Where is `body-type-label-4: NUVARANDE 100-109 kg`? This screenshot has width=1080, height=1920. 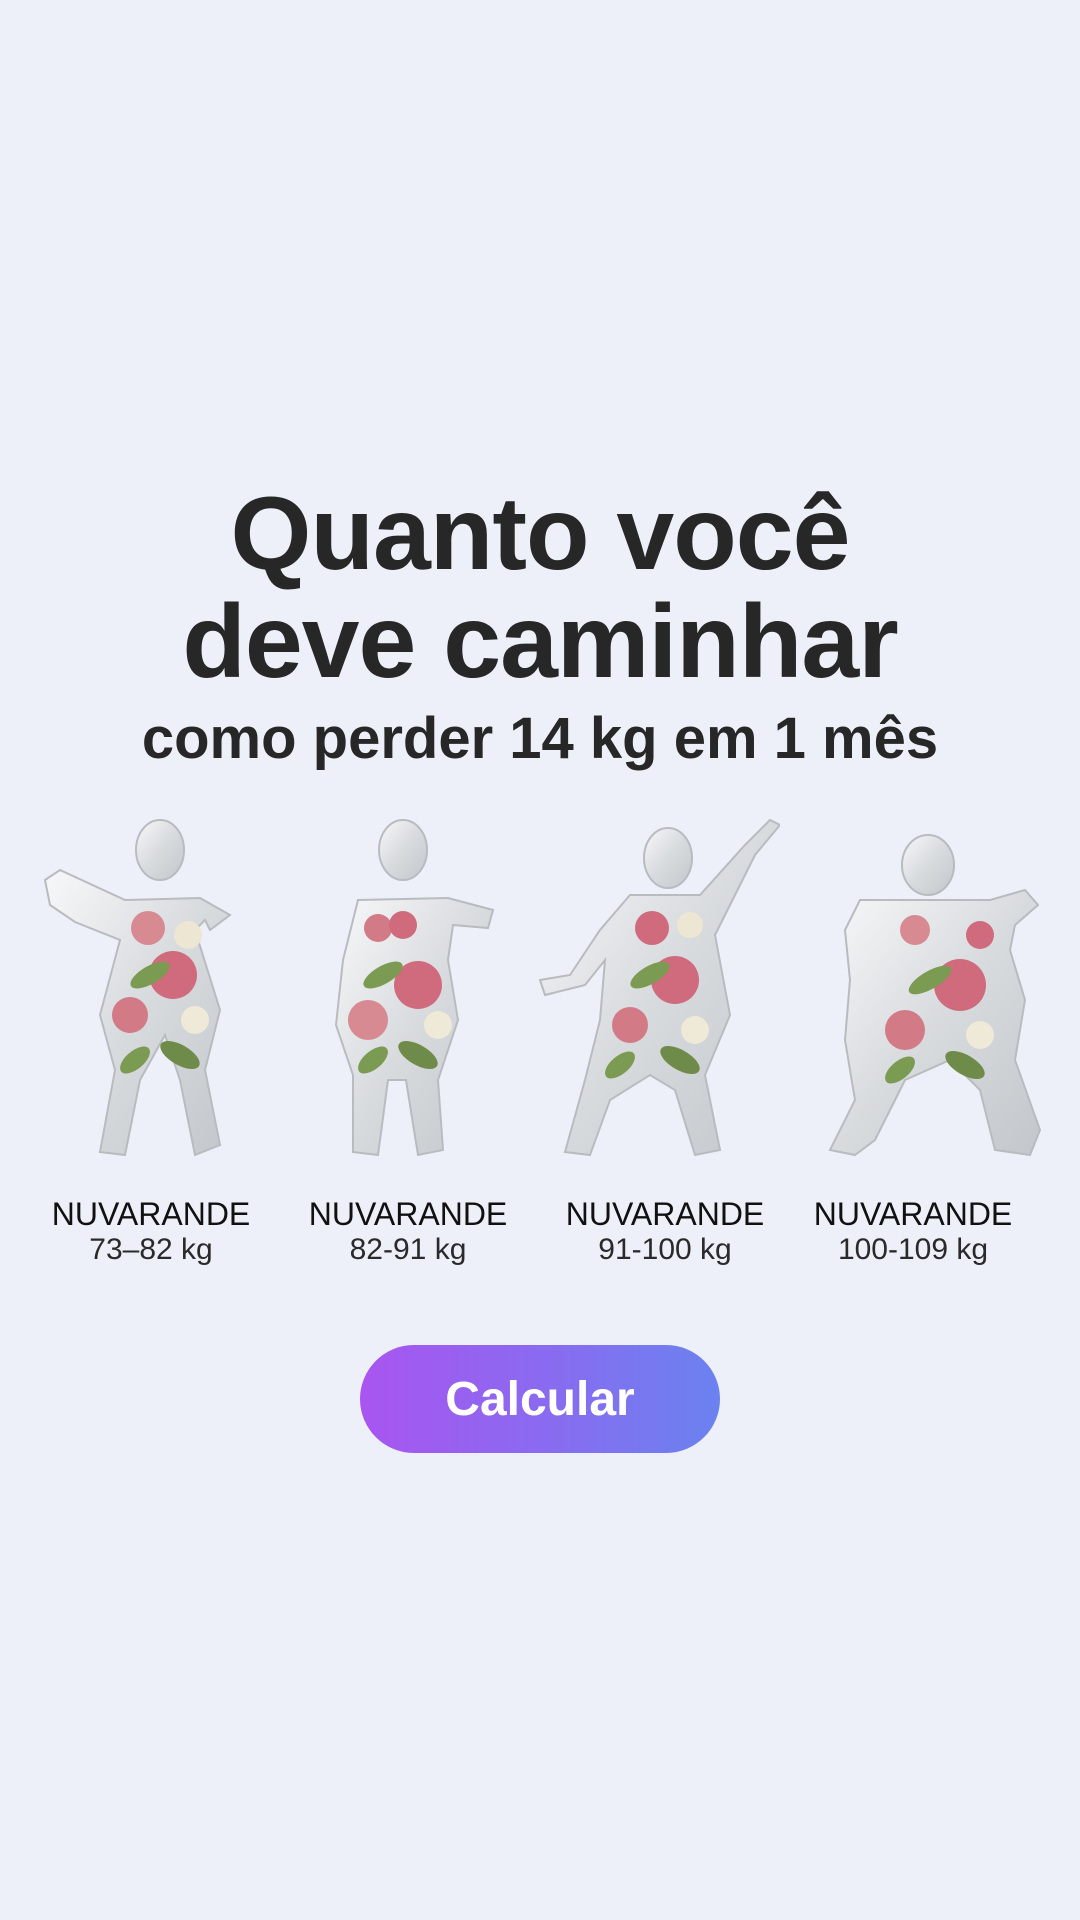
body-type-label-4: NUVARANDE 100-109 kg is located at coordinates (913, 1232).